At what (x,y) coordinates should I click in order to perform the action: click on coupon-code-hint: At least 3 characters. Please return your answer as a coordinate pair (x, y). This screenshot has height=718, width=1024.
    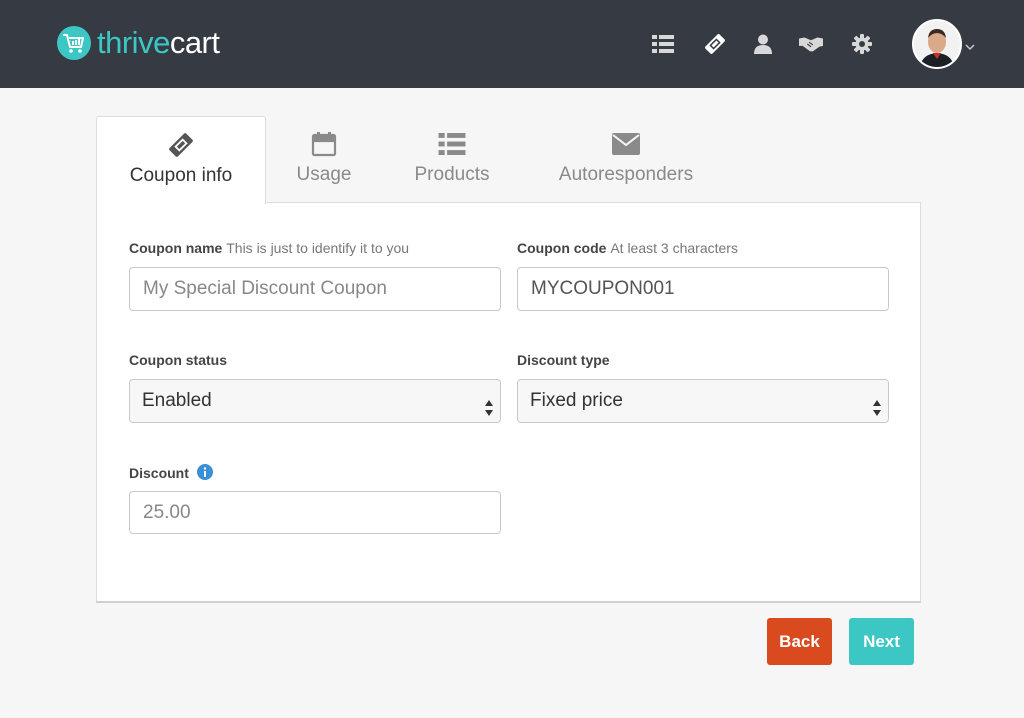
    Looking at the image, I should click on (674, 248).